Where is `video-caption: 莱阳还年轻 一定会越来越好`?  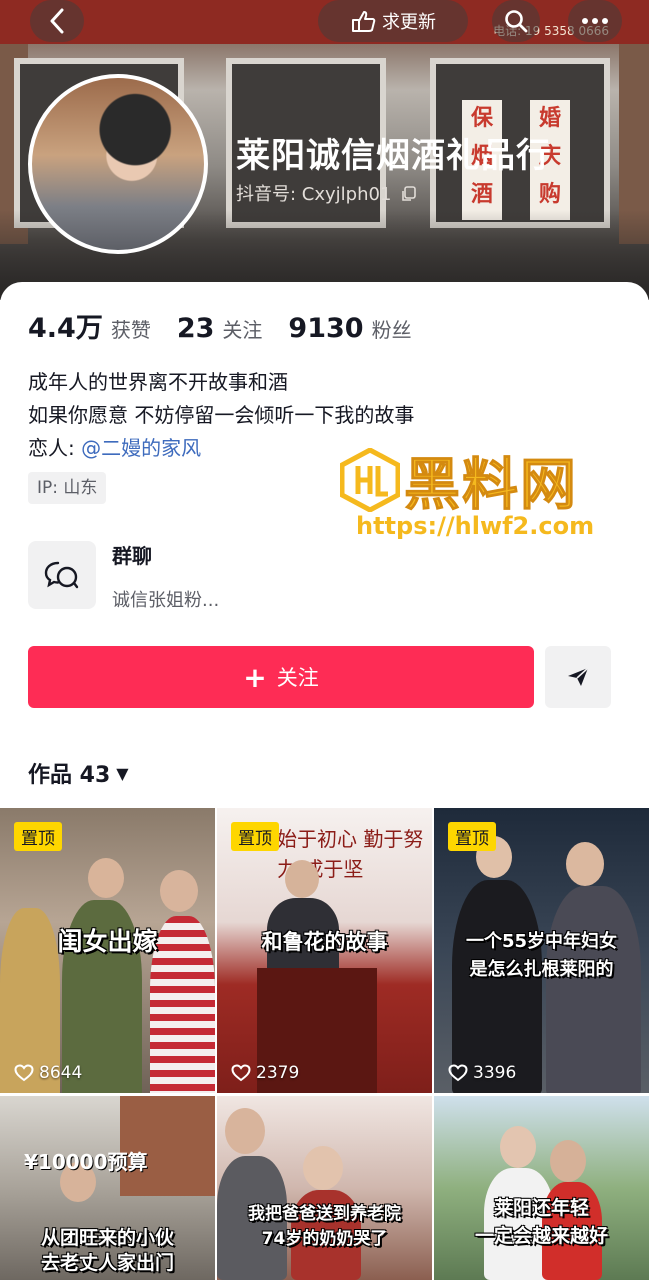 video-caption: 莱阳还年轻 一定会越来越好 is located at coordinates (541, 1222).